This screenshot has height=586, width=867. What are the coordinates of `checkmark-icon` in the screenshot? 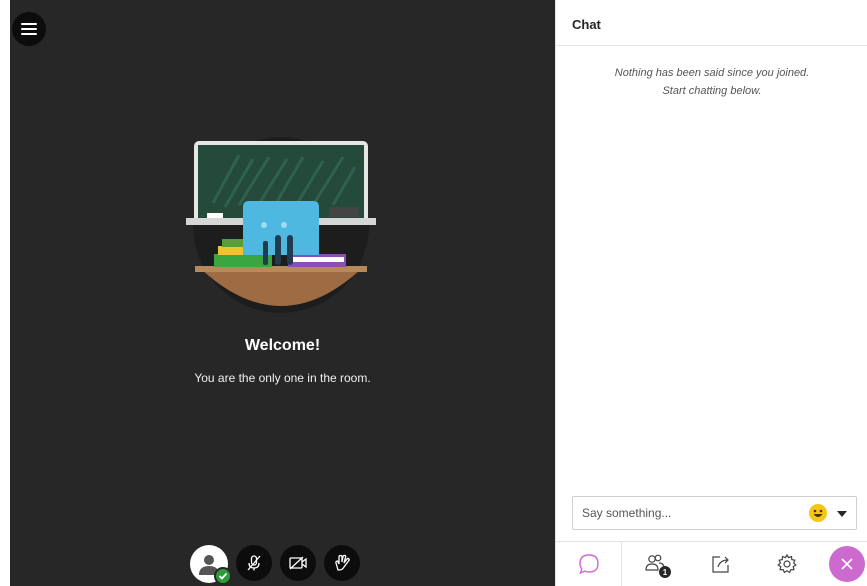 It's located at (223, 576).